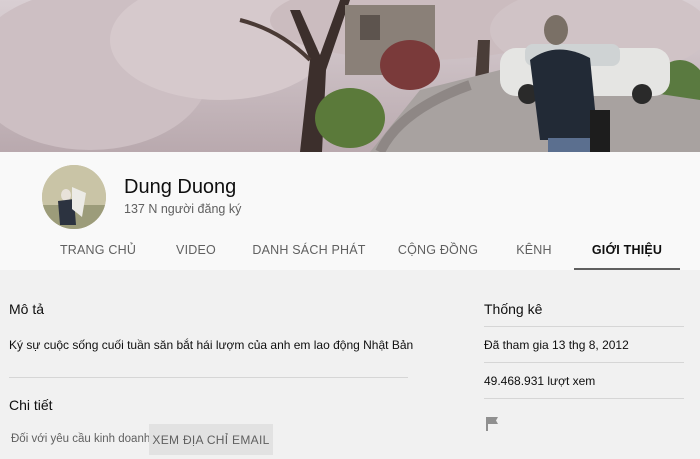  Describe the element at coordinates (309, 251) in the screenshot. I see `tab-playlists: DANH SÁCH PHÁT` at that location.